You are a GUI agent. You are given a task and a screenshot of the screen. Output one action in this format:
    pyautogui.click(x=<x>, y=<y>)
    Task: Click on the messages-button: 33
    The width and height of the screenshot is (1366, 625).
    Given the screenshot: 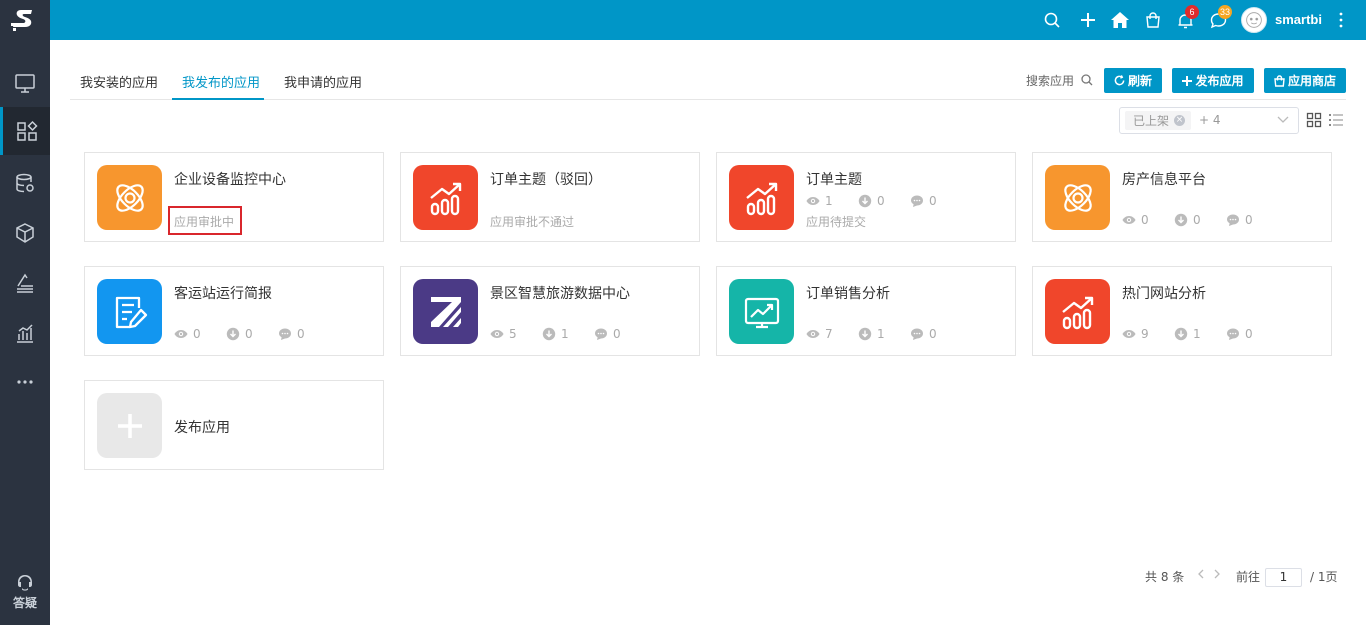 What is the action you would take?
    pyautogui.click(x=1220, y=18)
    